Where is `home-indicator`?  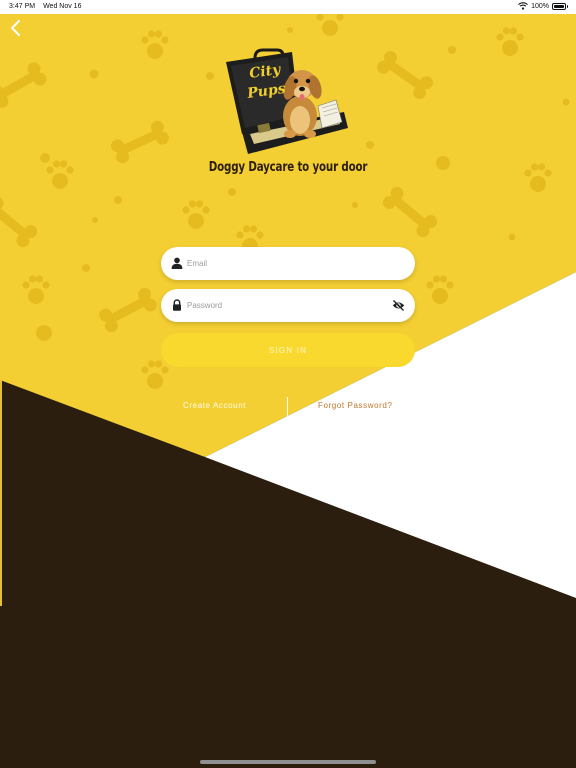 home-indicator is located at coordinates (288, 762).